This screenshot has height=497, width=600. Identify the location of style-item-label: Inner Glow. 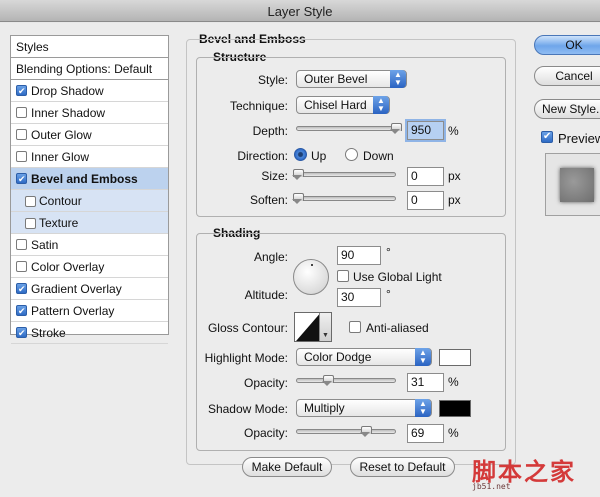
(60, 157).